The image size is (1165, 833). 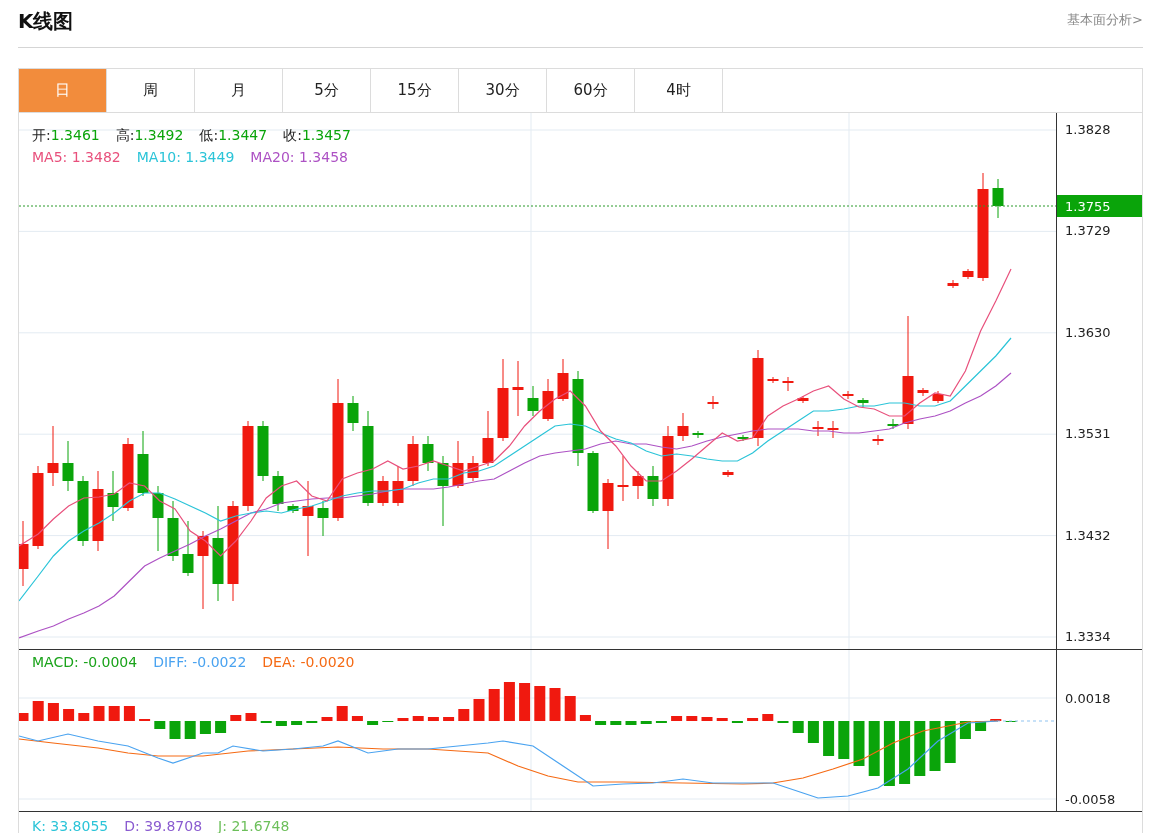 I want to click on timeframe-tab: 30分, so click(x=503, y=90).